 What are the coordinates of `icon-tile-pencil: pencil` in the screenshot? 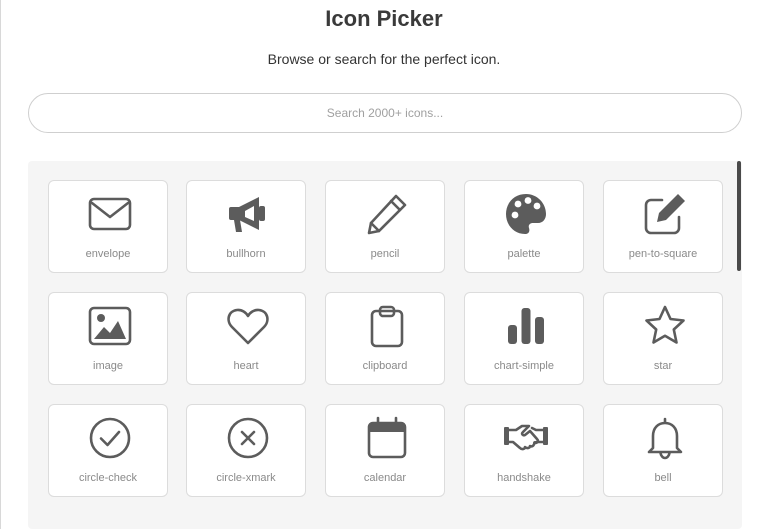 It's located at (385, 226).